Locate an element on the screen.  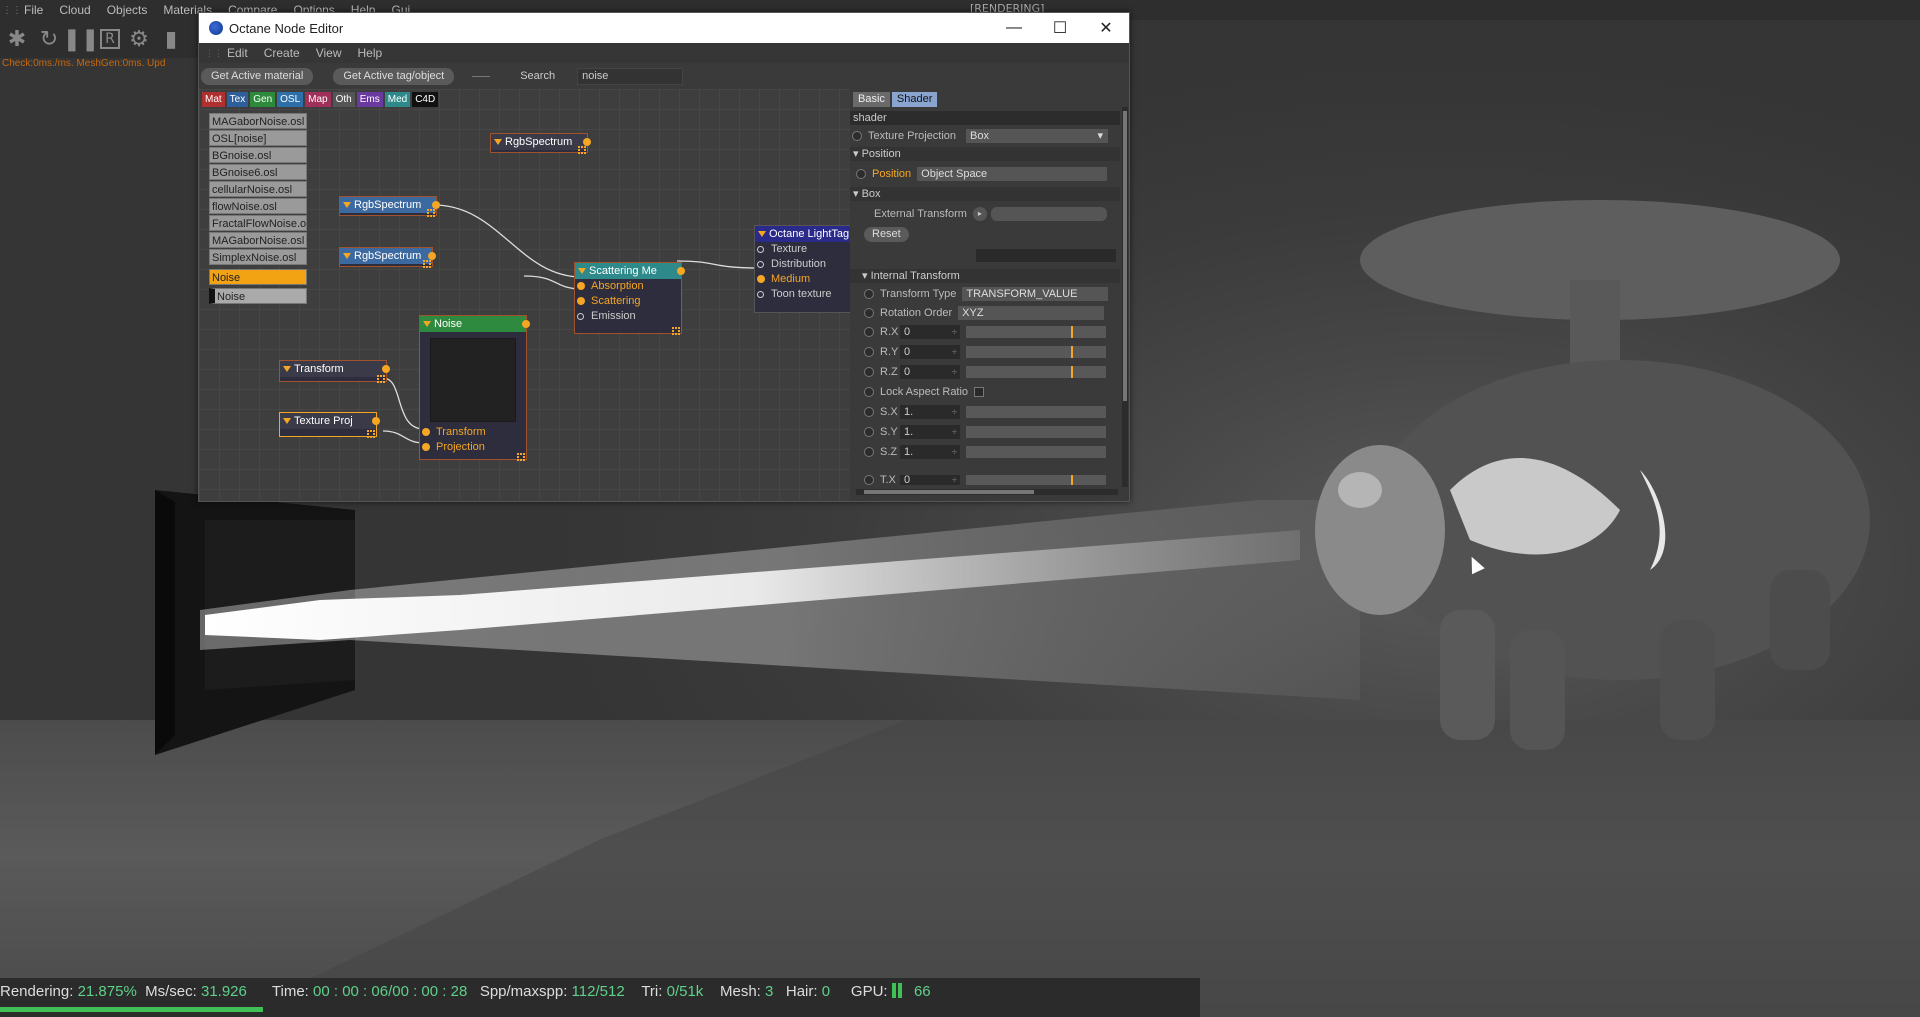
tab-shader: Shader is located at coordinates (914, 99).